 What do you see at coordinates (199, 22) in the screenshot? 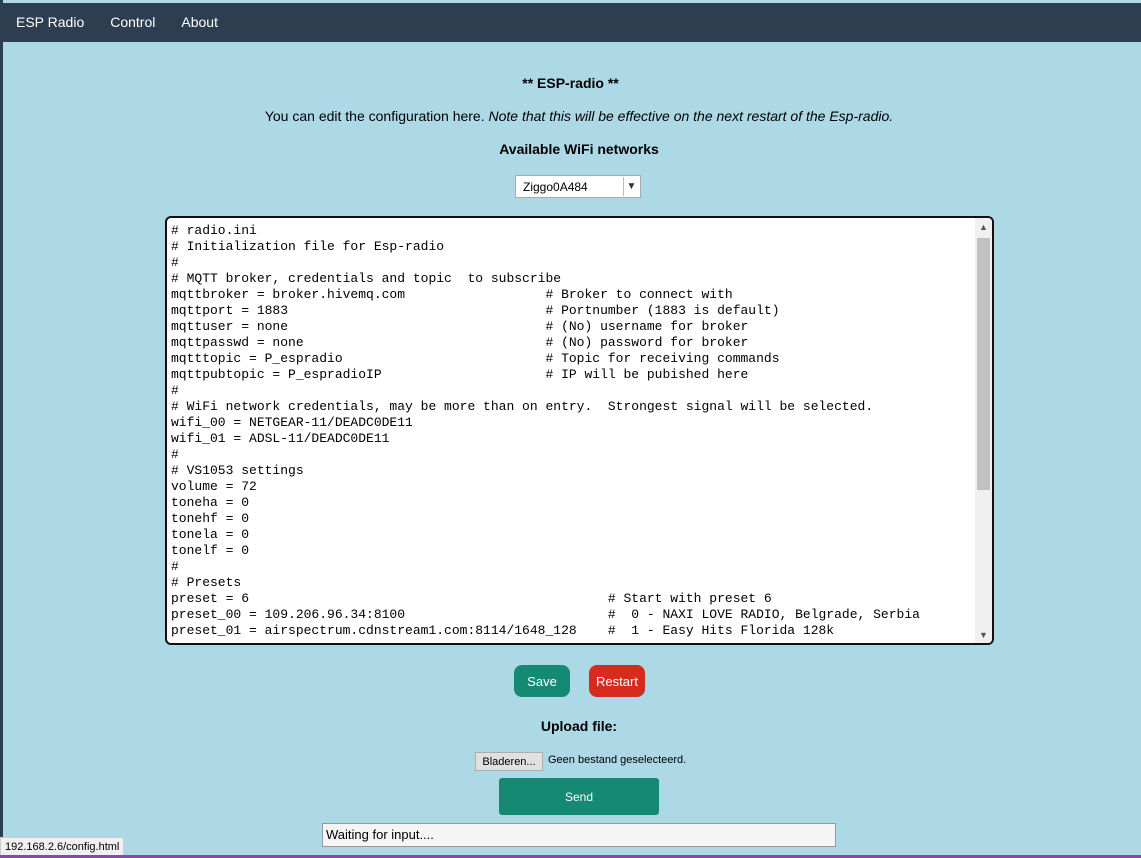
I see `nav-item-about: About` at bounding box center [199, 22].